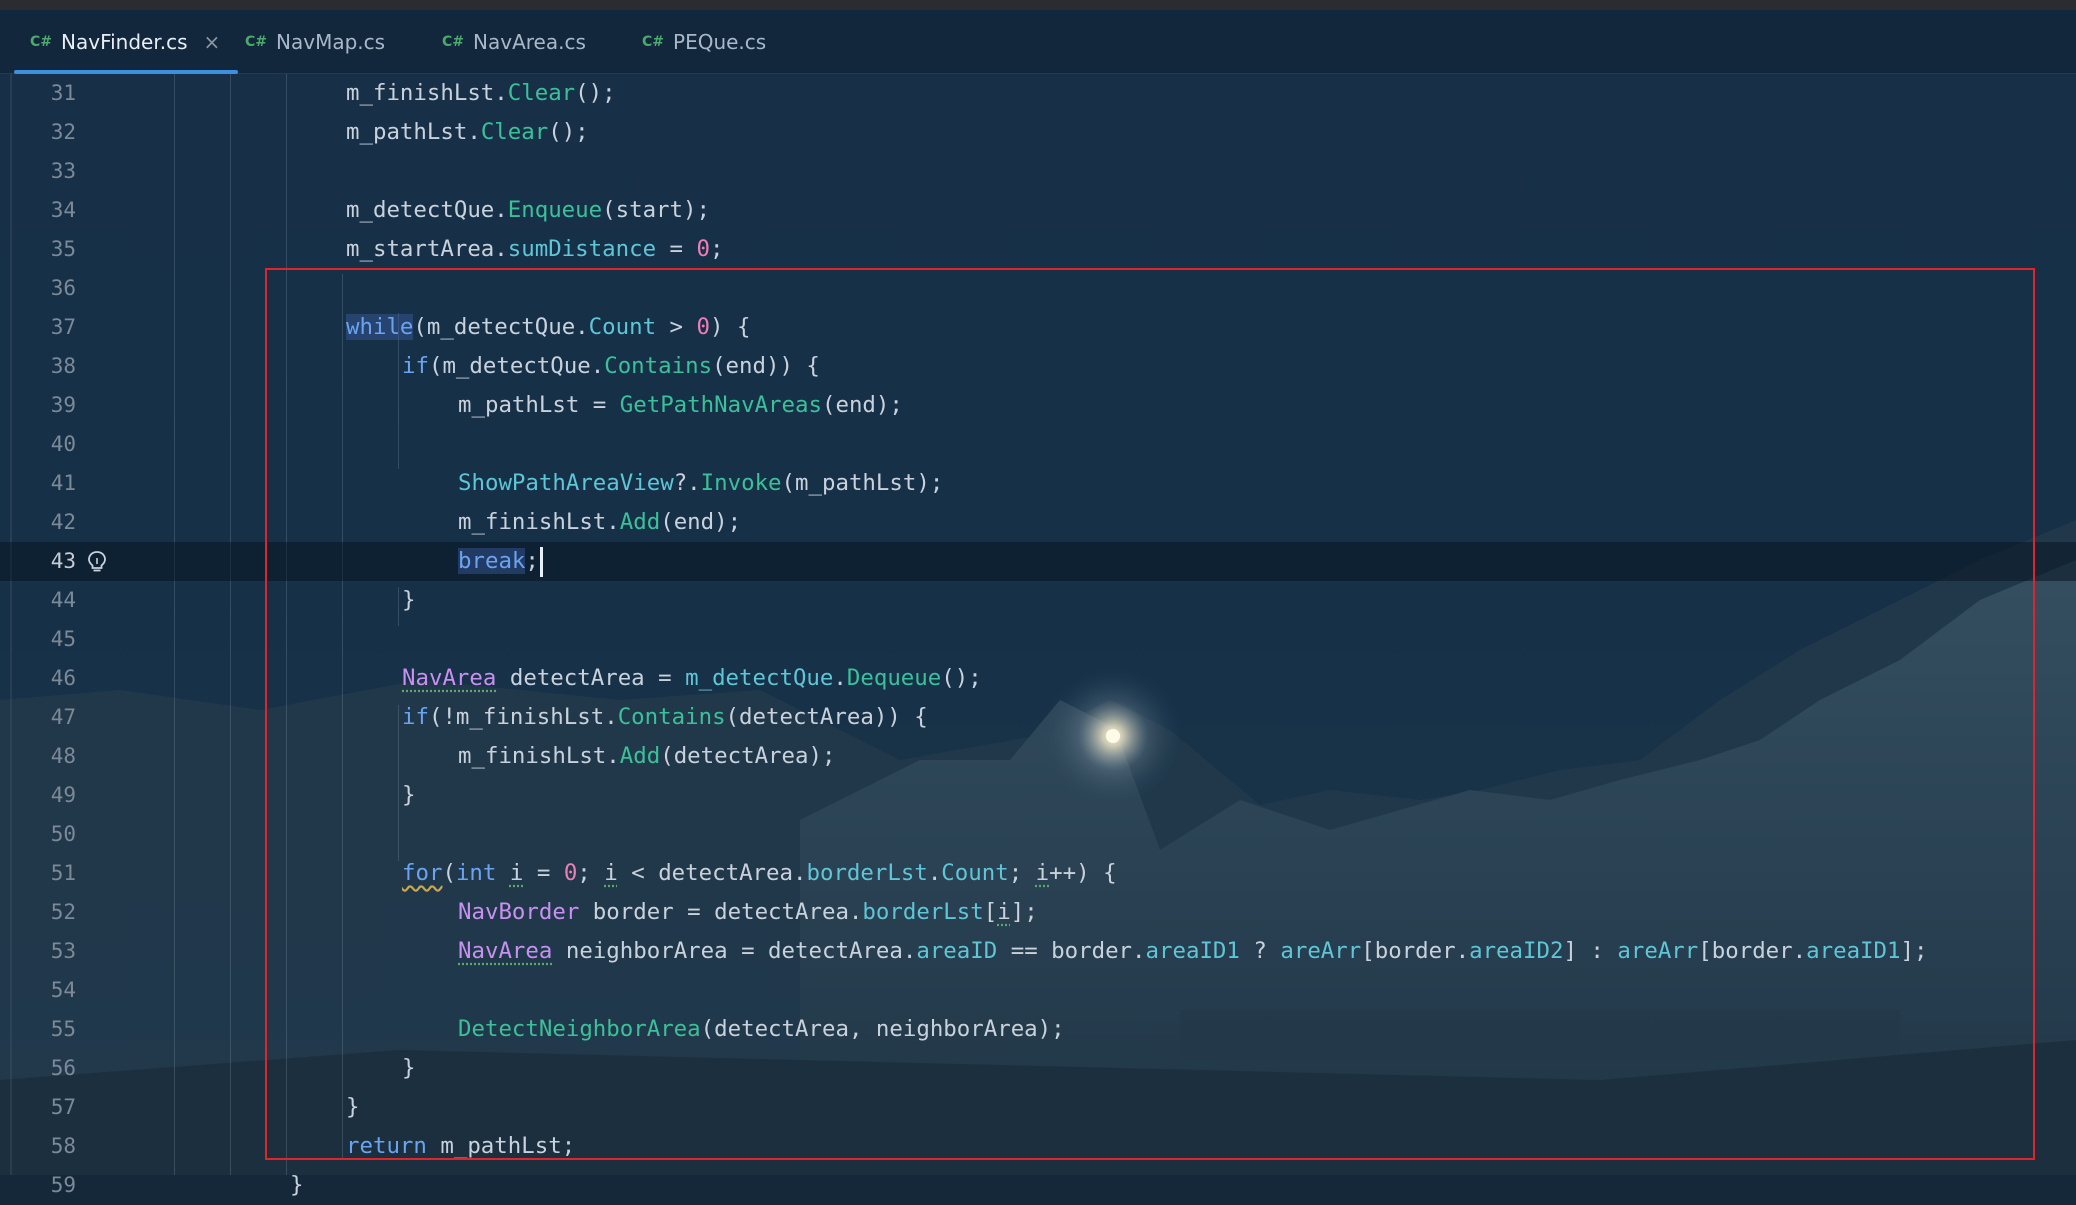 This screenshot has height=1205, width=2076. What do you see at coordinates (1038, 171) in the screenshot?
I see `code-line: 33` at bounding box center [1038, 171].